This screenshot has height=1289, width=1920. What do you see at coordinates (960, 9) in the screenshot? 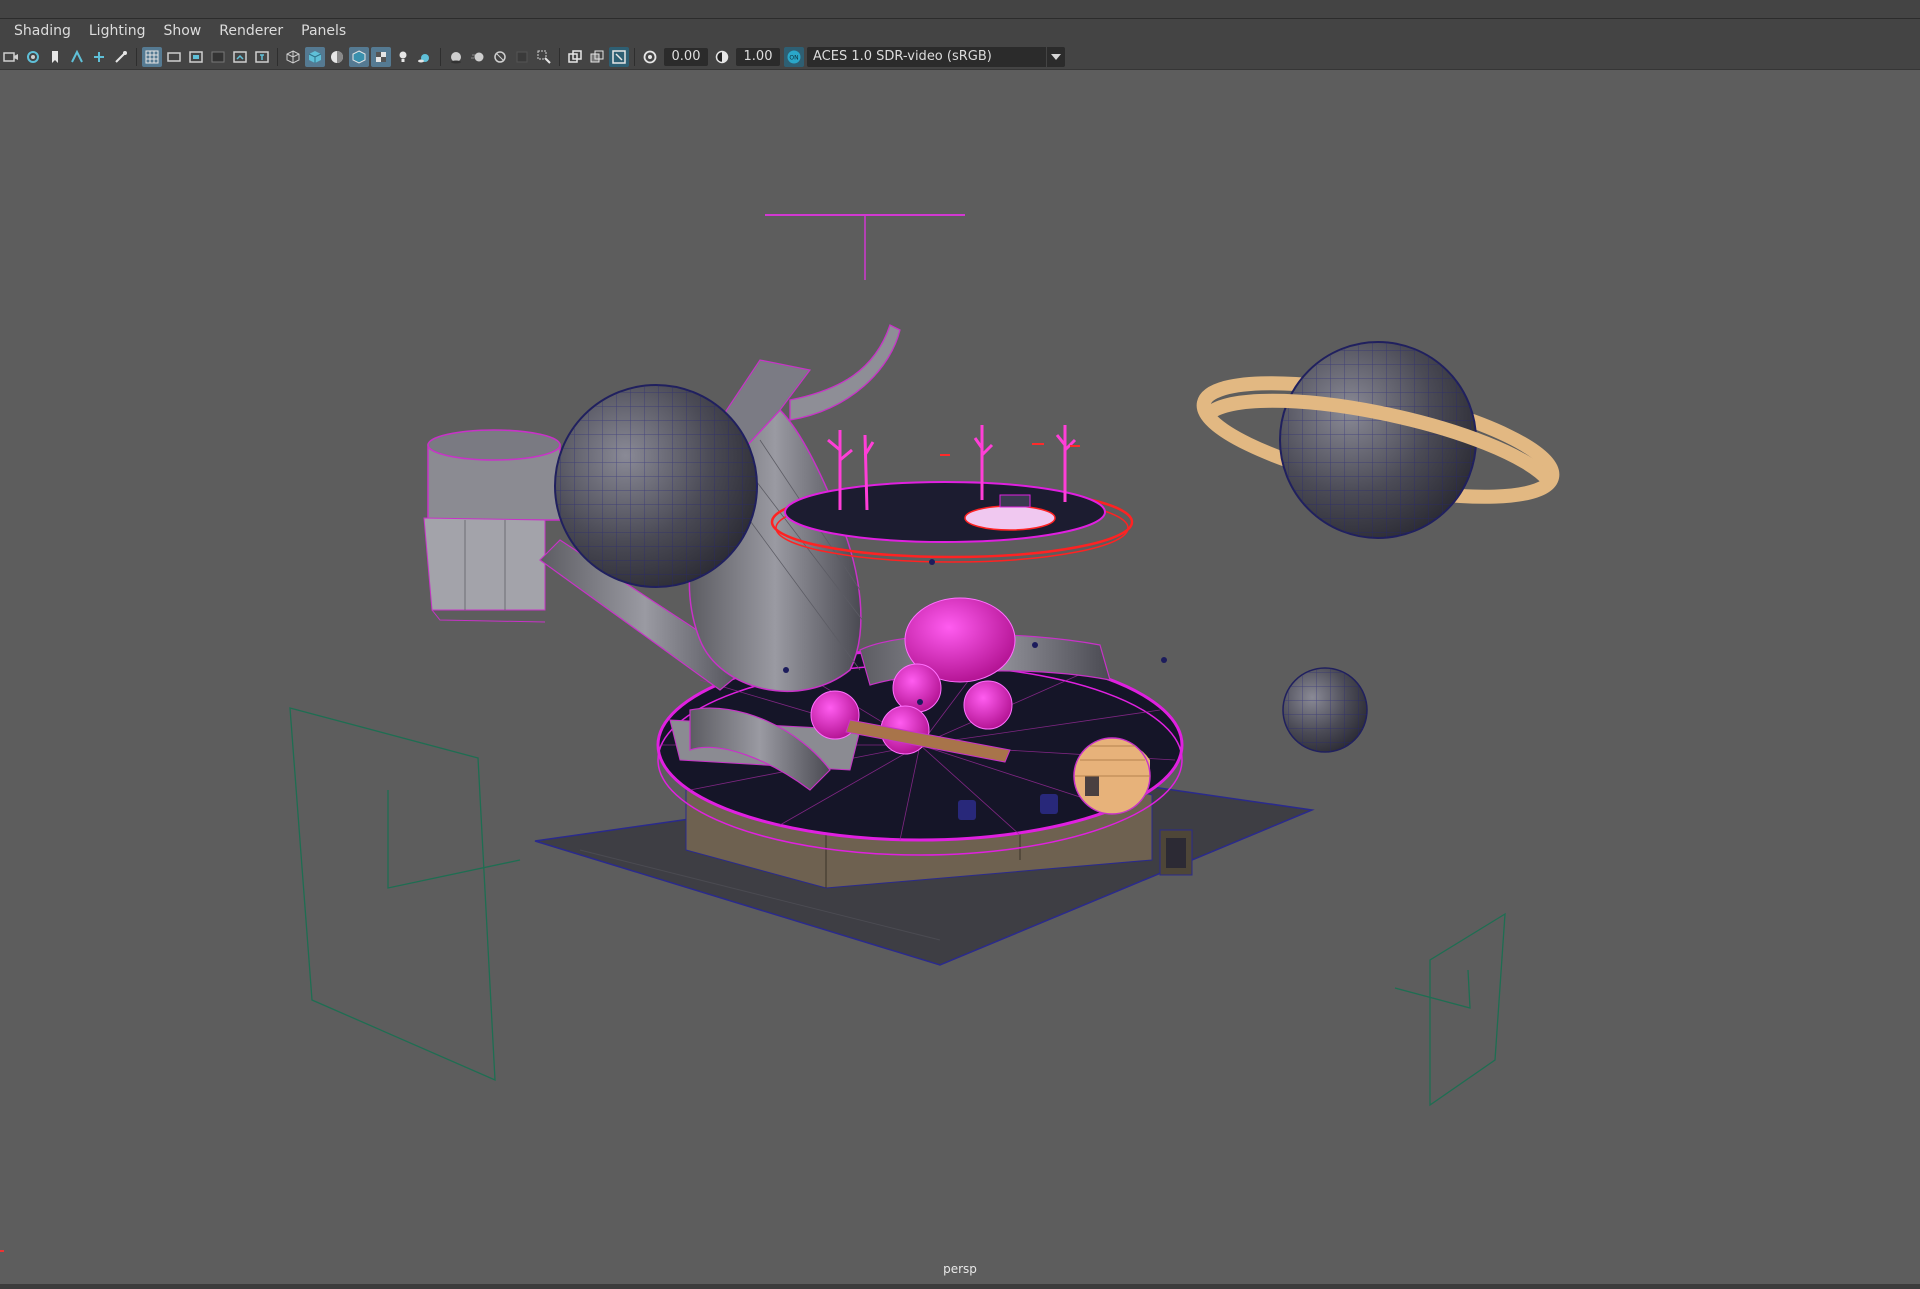
I see `title-strip` at bounding box center [960, 9].